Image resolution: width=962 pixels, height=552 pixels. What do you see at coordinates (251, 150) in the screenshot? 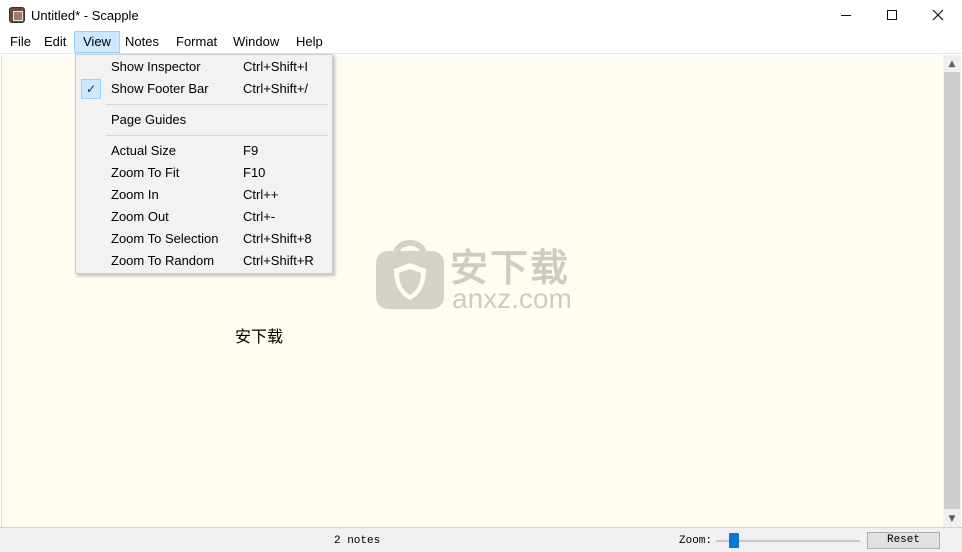
I see `menu-item-shortcut: F9` at bounding box center [251, 150].